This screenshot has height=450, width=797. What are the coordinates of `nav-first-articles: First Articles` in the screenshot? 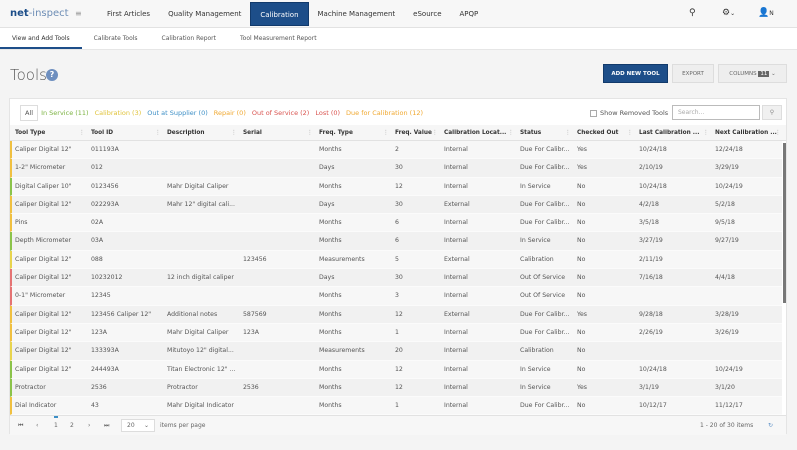 It's located at (128, 14).